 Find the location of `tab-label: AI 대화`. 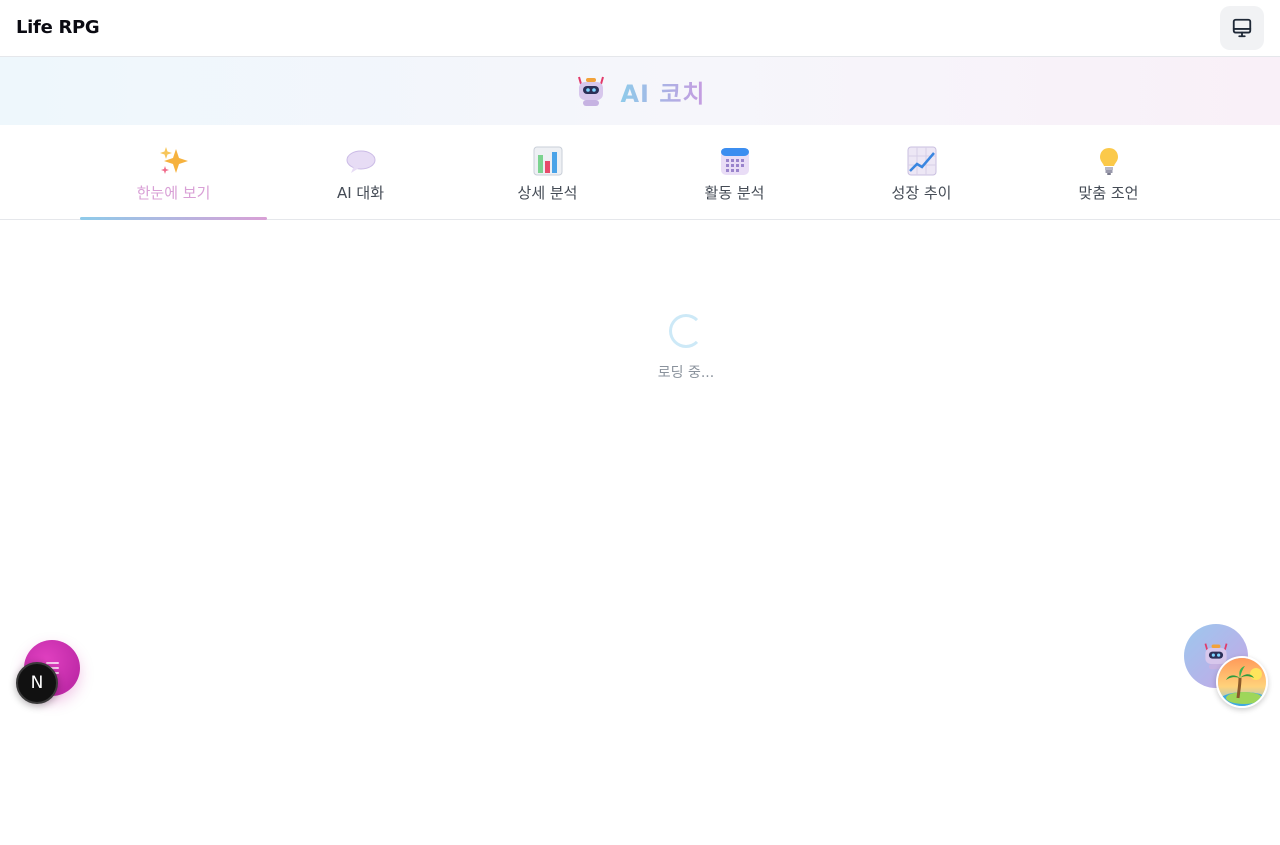

tab-label: AI 대화 is located at coordinates (360, 193).